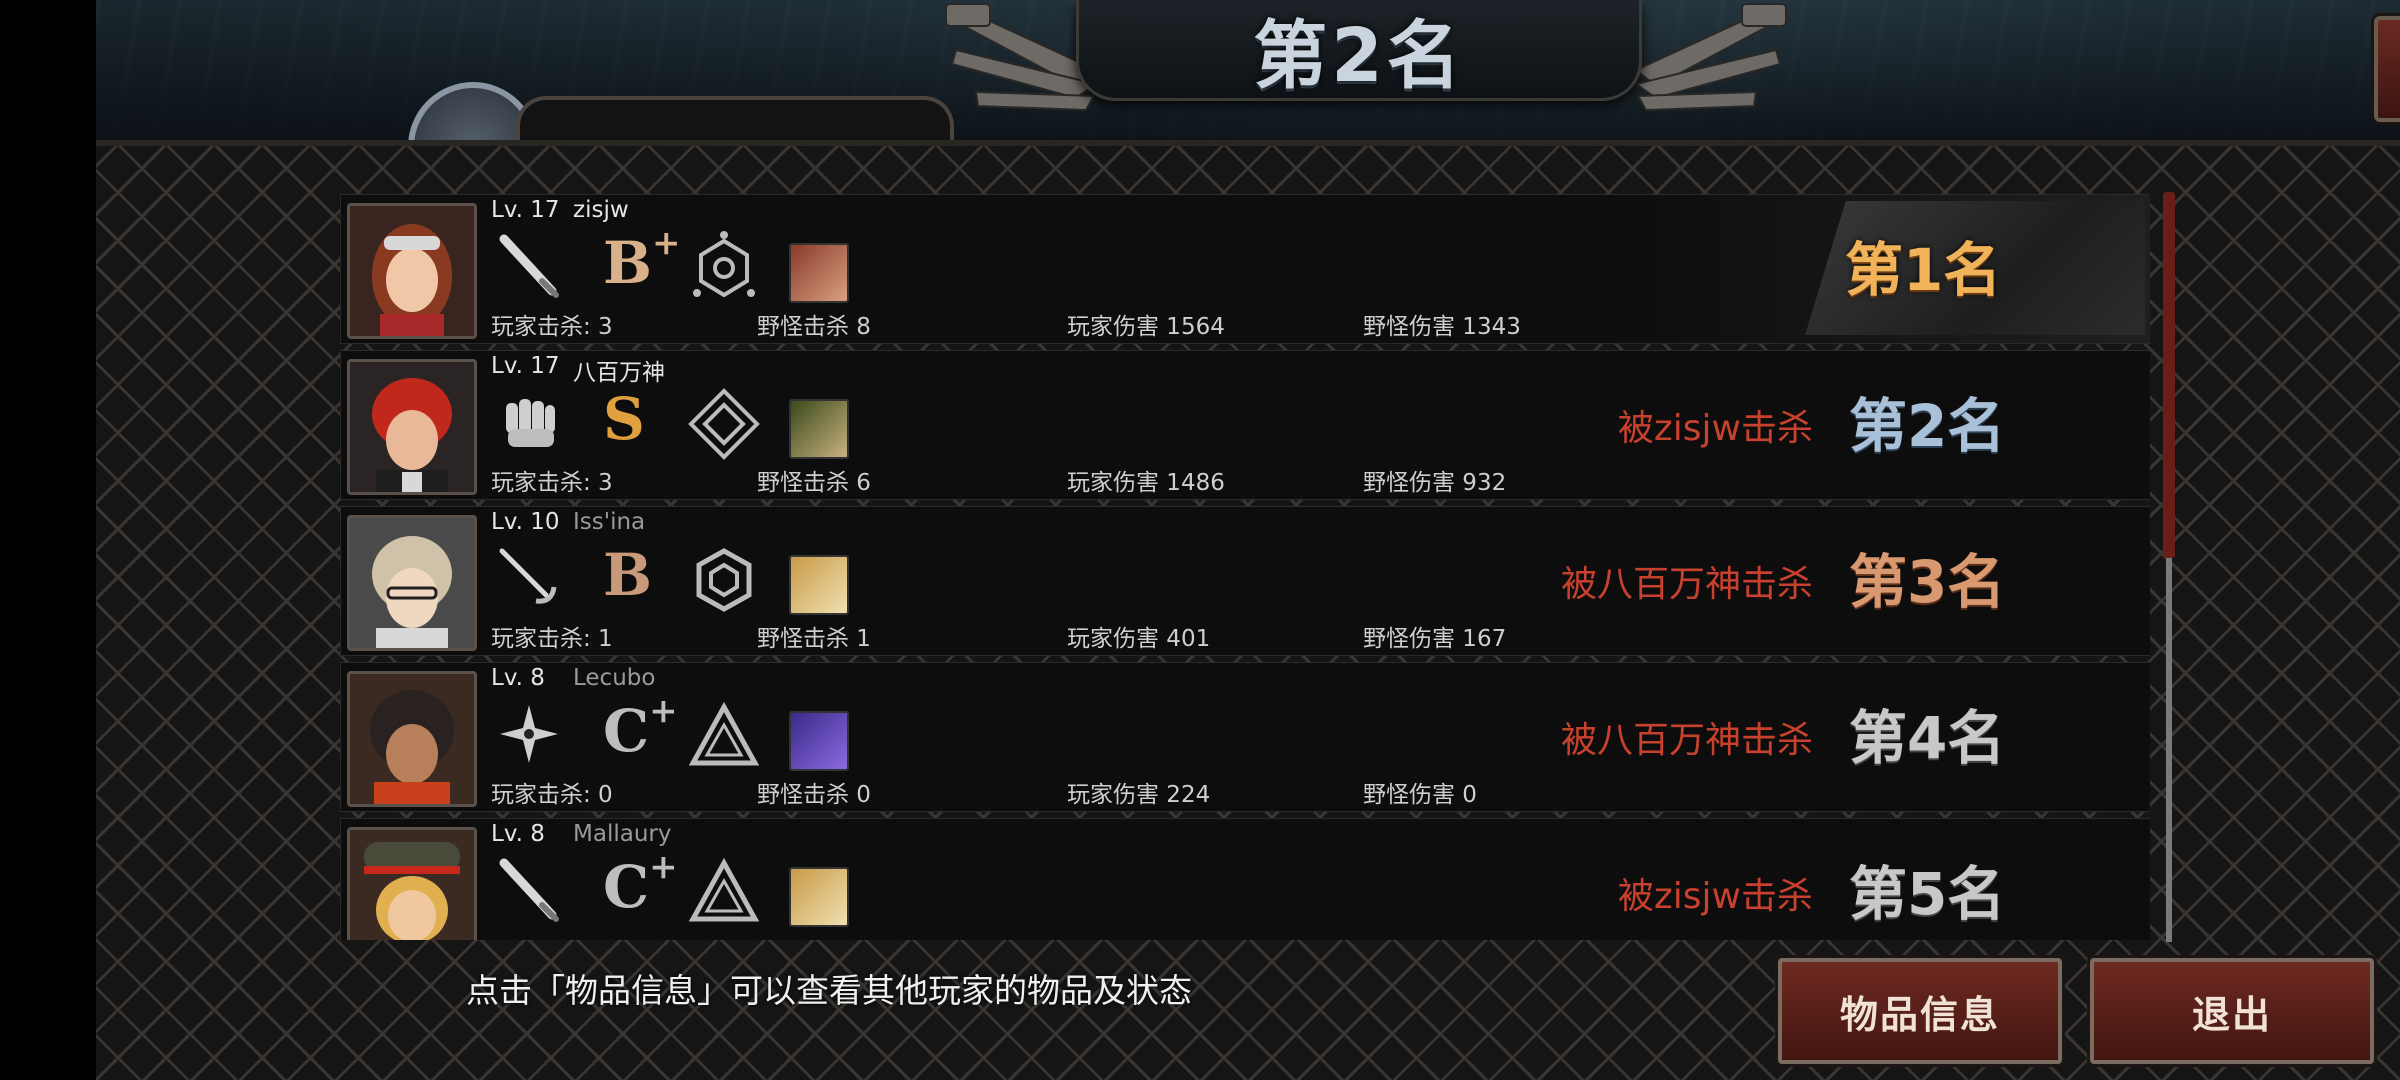  I want to click on monster-damage: 野怪伤害 932, so click(1435, 483).